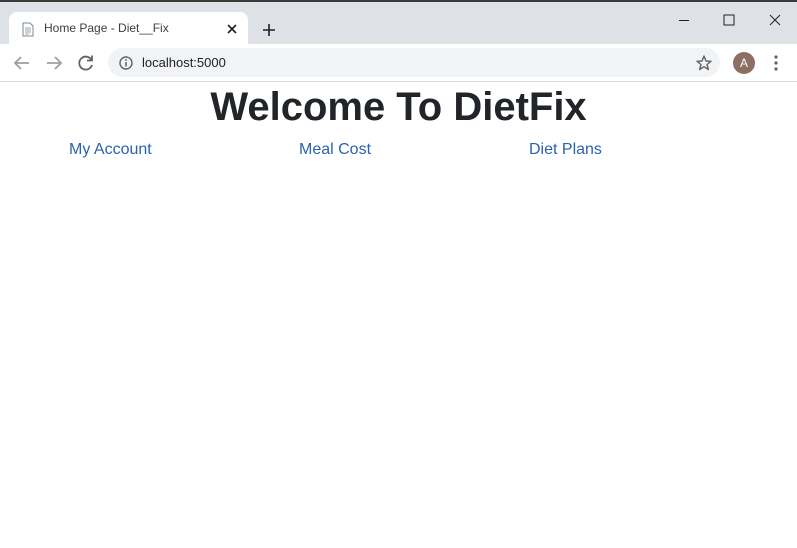 This screenshot has height=548, width=797. I want to click on diet-plans-link: Diet Plans, so click(565, 150).